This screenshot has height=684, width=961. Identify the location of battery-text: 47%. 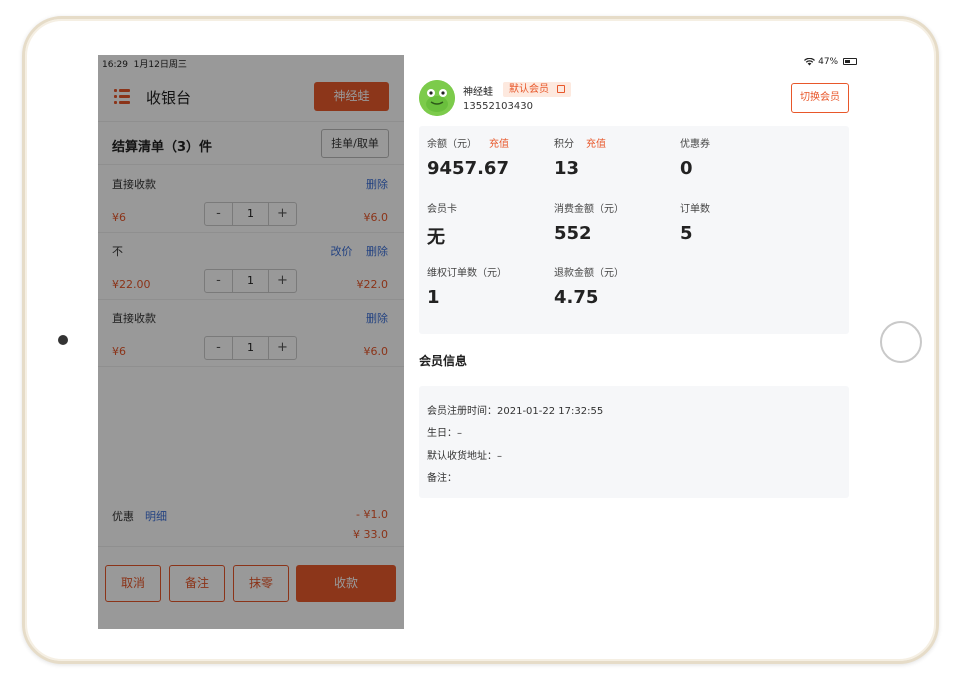
(828, 62).